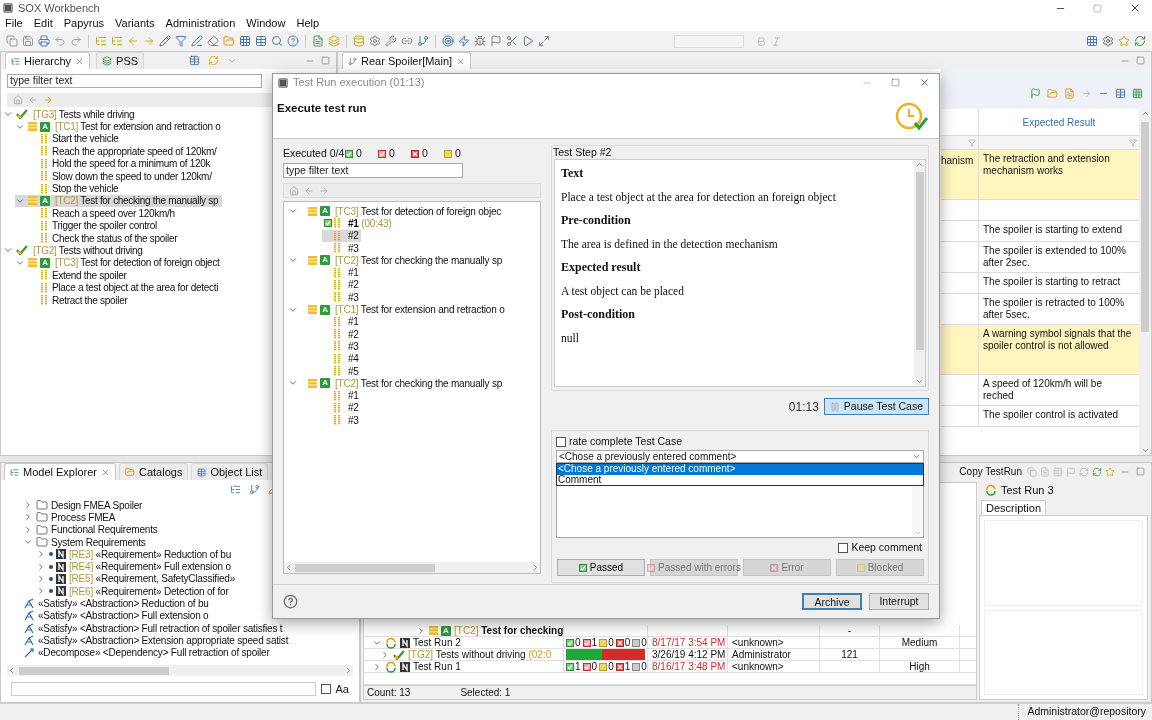  What do you see at coordinates (325, 689) in the screenshot?
I see `checkbox` at bounding box center [325, 689].